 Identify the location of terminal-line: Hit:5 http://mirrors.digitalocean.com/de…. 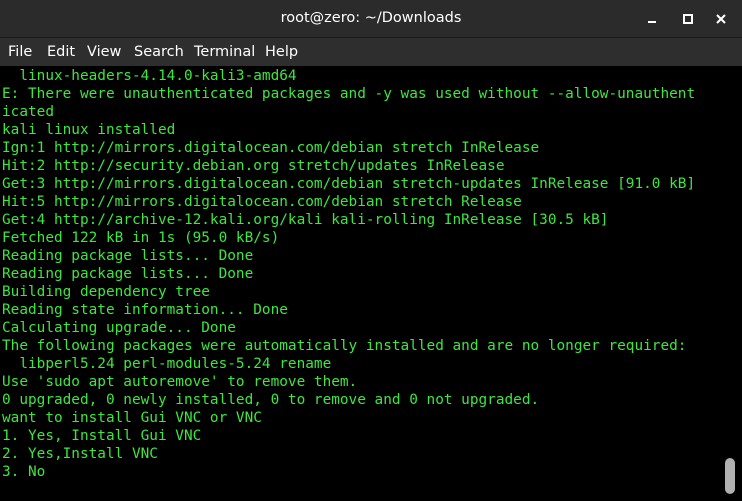
(262, 202).